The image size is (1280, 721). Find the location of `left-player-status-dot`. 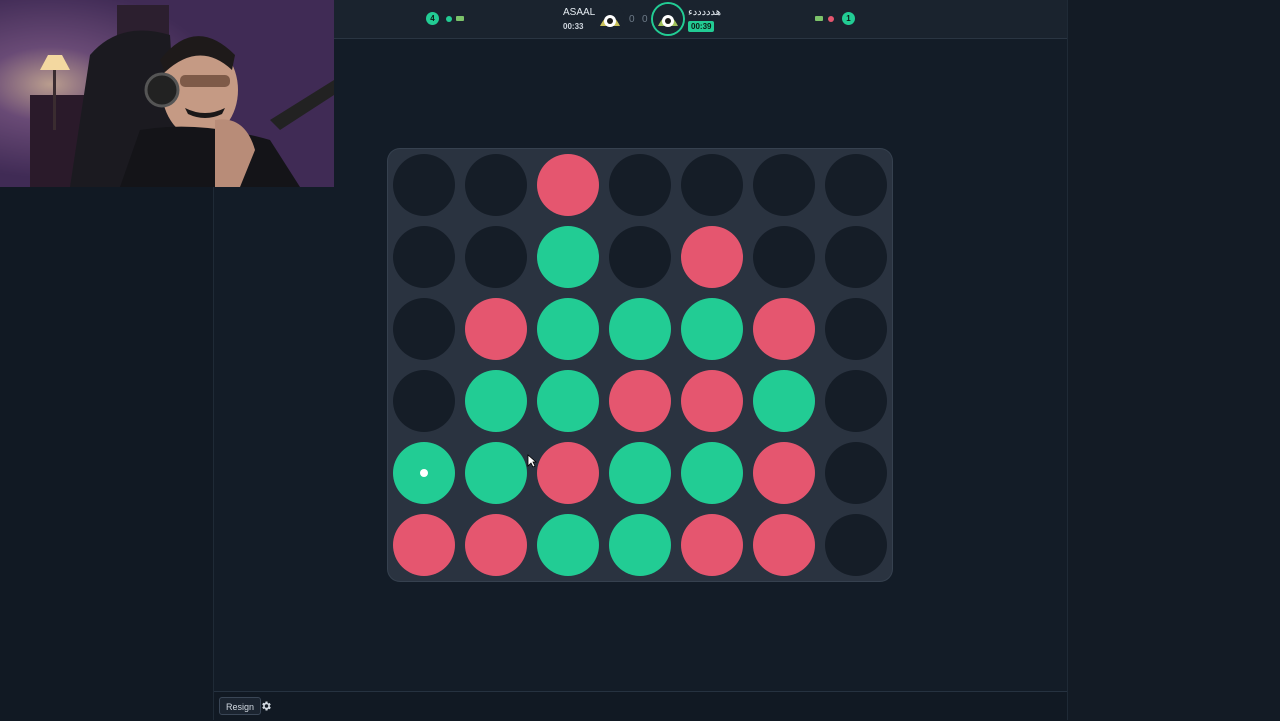

left-player-status-dot is located at coordinates (449, 19).